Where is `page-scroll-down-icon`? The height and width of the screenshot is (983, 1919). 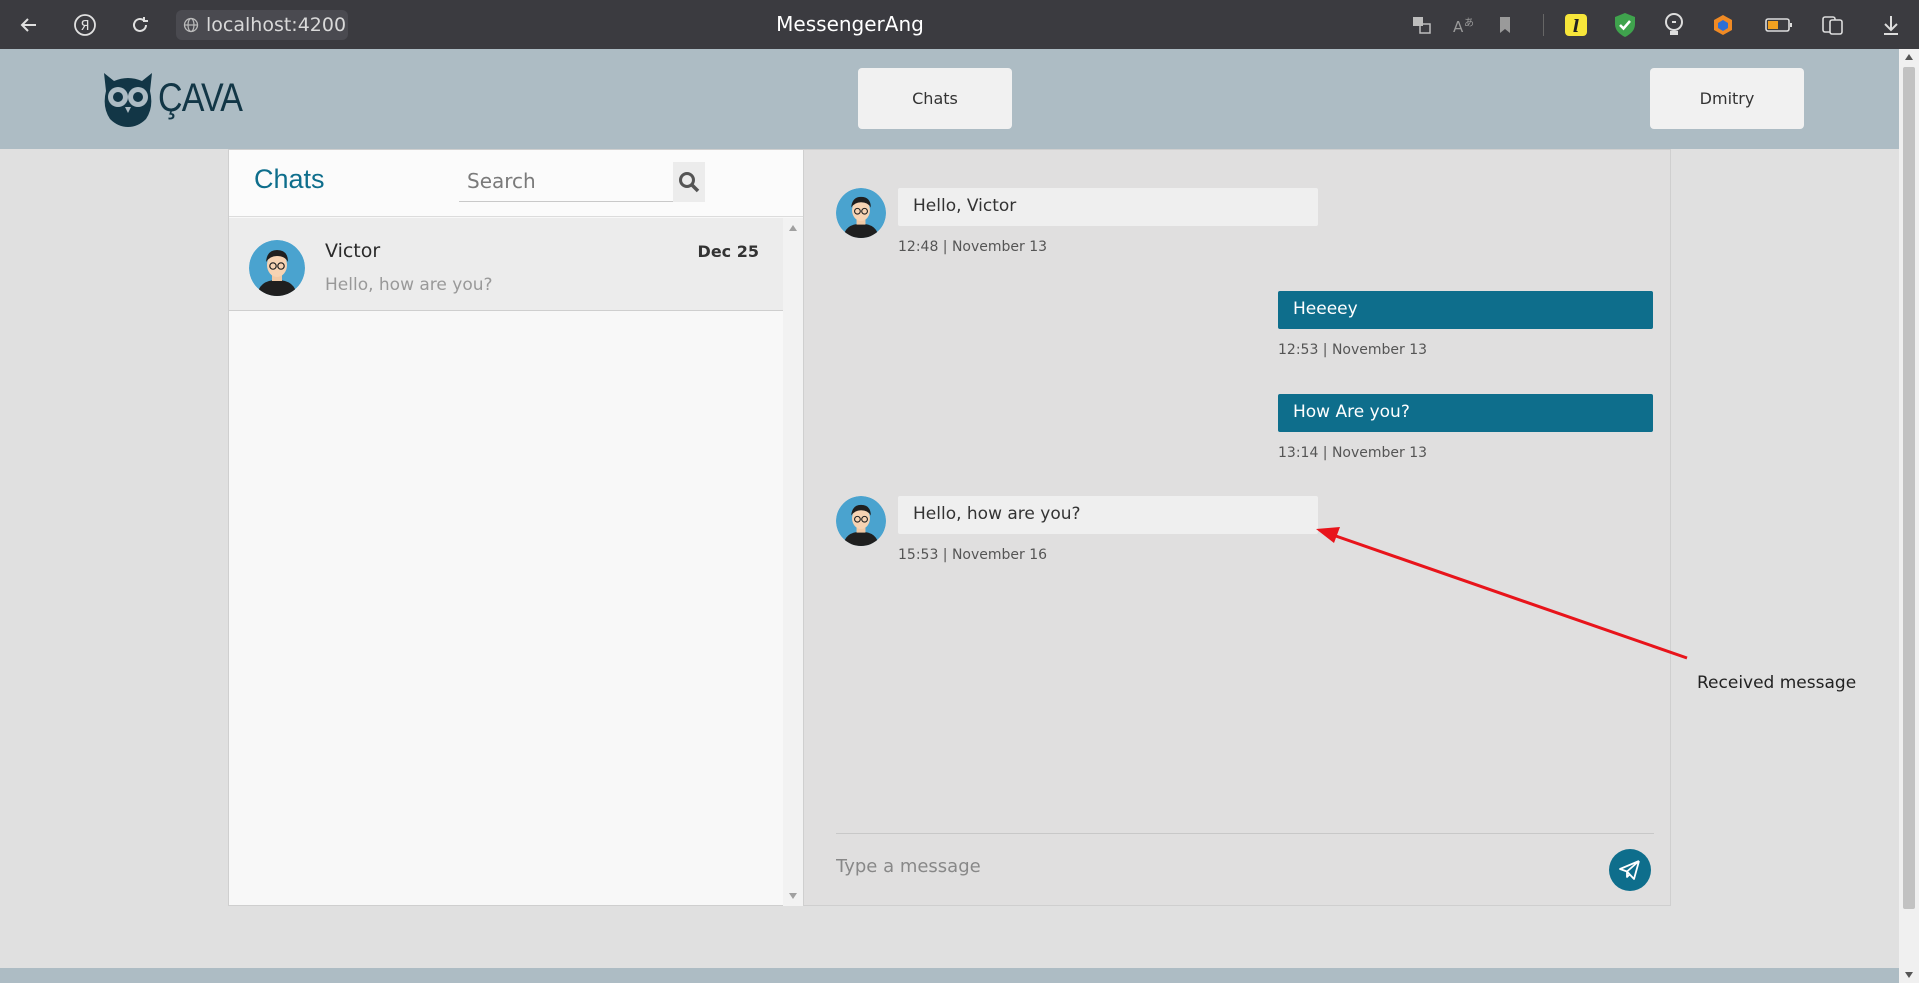
page-scroll-down-icon is located at coordinates (1909, 975).